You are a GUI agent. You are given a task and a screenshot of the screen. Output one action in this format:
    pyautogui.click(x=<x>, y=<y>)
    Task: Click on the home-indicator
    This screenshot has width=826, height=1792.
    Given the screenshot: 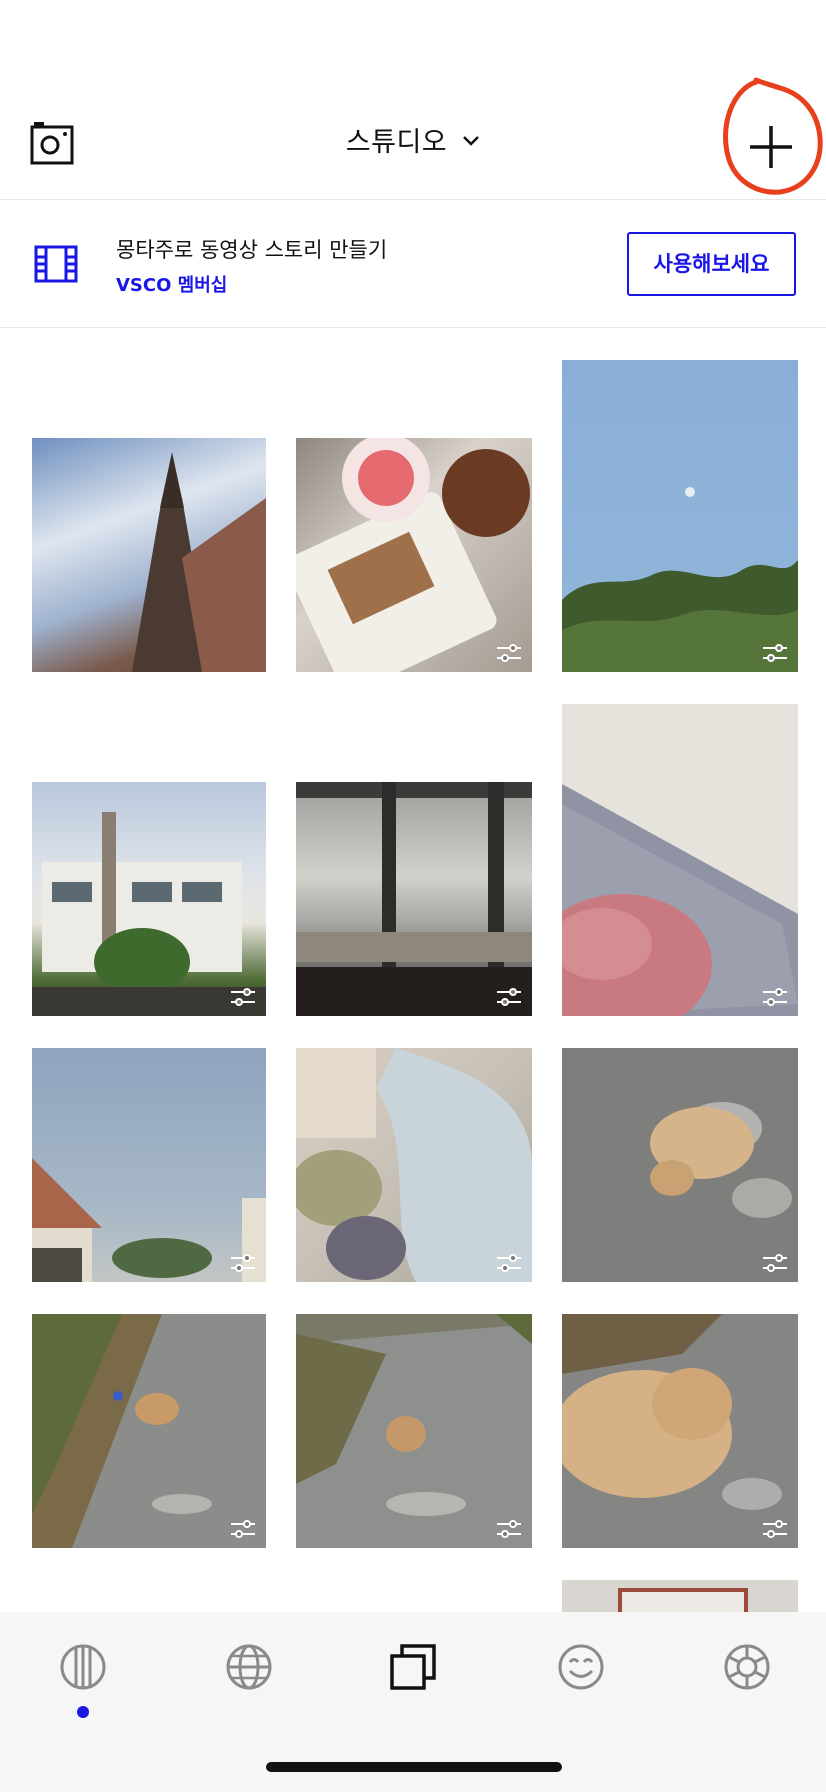 What is the action you would take?
    pyautogui.click(x=414, y=1767)
    